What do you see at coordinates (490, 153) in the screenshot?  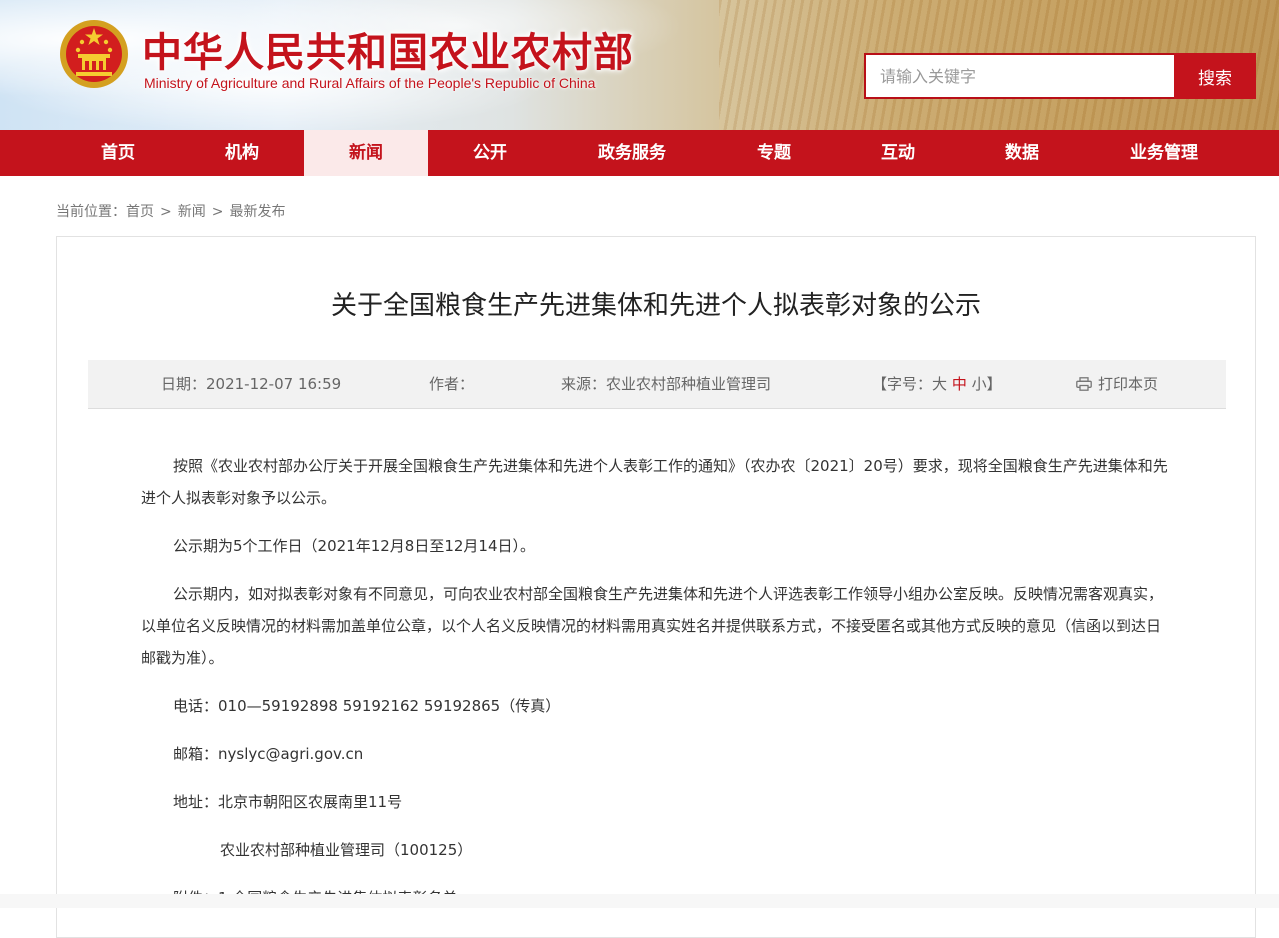 I see `nav-item-public: 公开` at bounding box center [490, 153].